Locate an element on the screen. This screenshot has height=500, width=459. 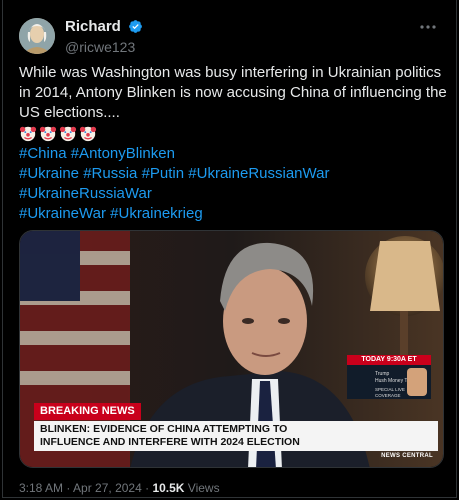
headline-line: BLINKEN: EVIDENCE OF CHINA ATTEMPTING TO is located at coordinates (164, 429).